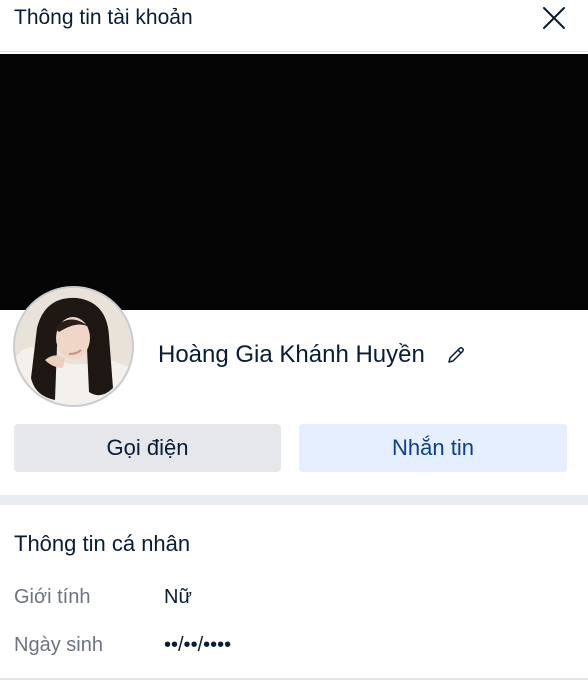 The image size is (588, 681). Describe the element at coordinates (294, 26) in the screenshot. I see `dialog-header: Thông tin tài khoản` at that location.